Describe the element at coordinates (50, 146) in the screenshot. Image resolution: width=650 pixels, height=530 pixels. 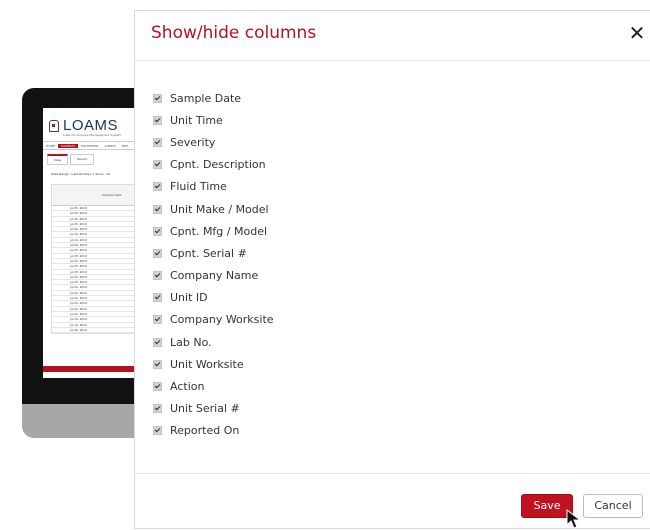
I see `nav-item-home: HOME` at that location.